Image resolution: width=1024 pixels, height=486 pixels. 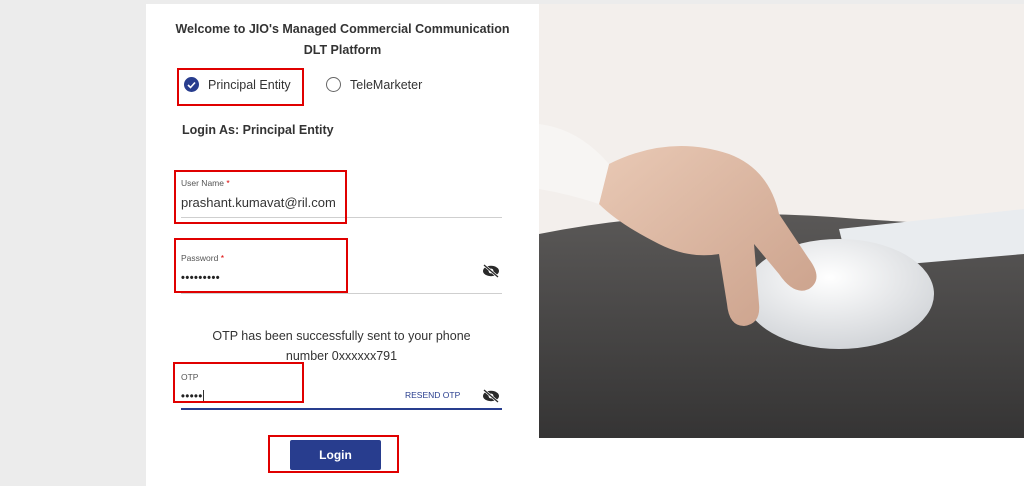 I want to click on password-input: •••••••••, so click(x=200, y=278).